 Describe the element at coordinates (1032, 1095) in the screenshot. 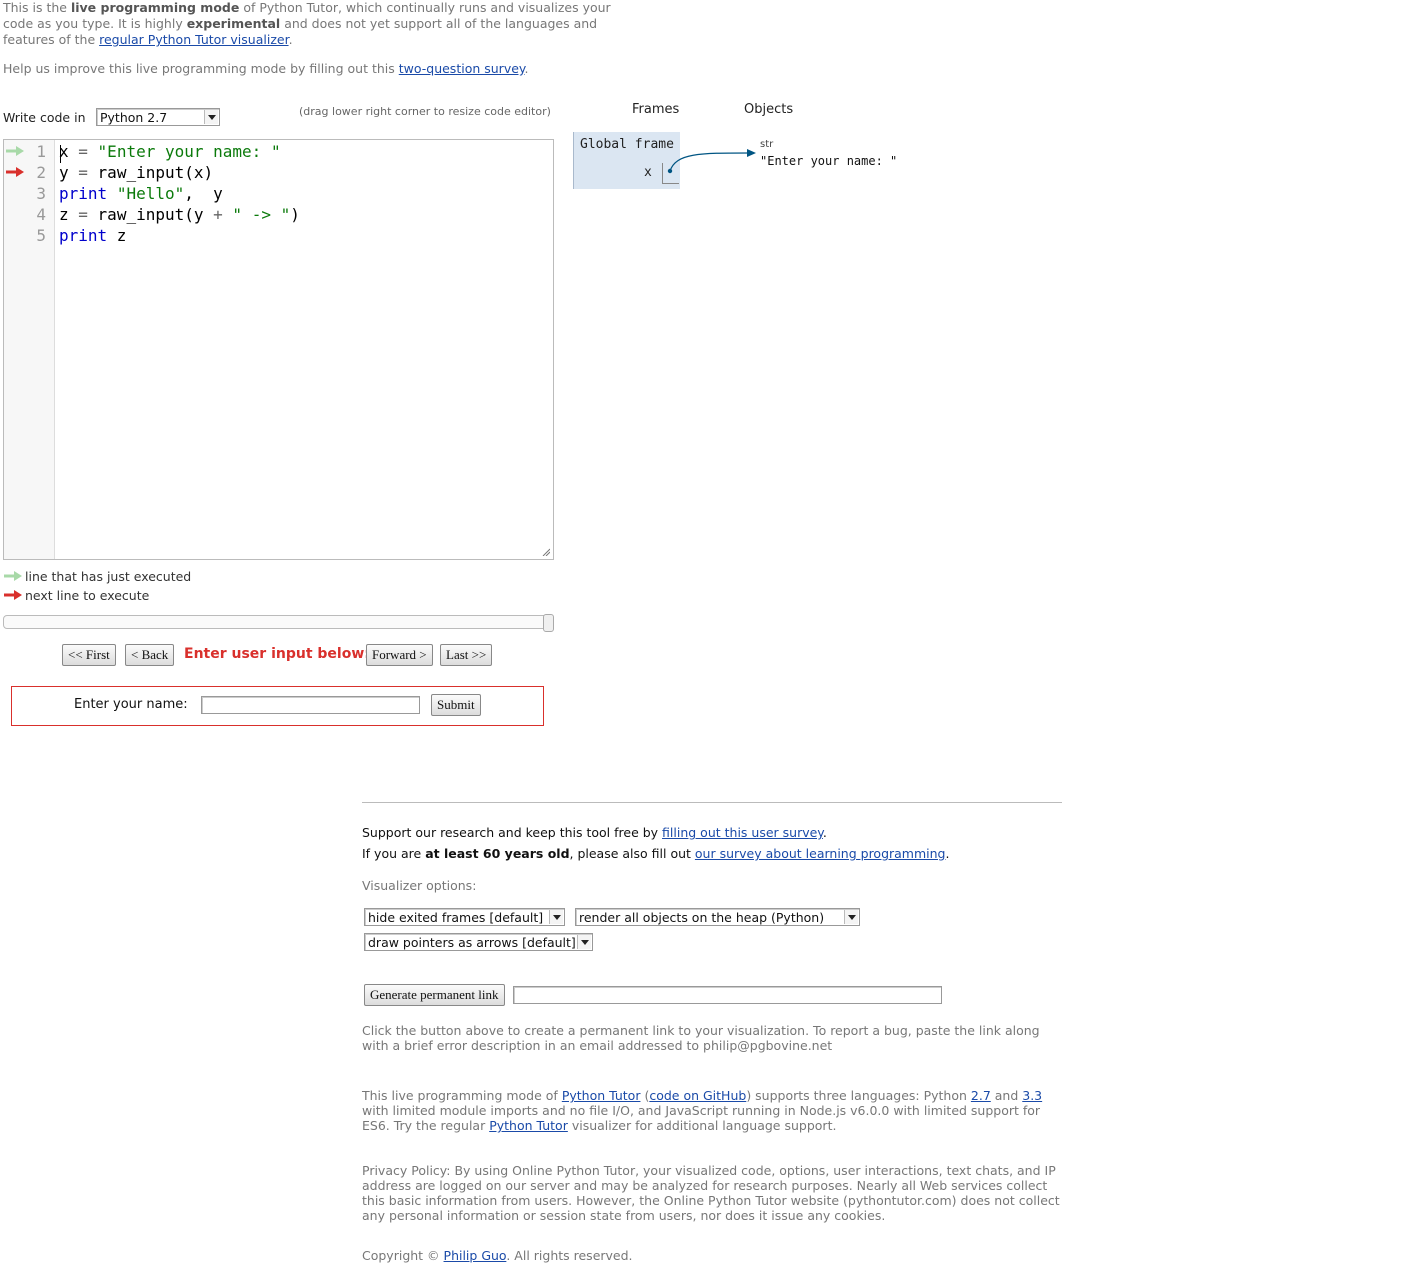

I see `python33-link: 3.3` at that location.